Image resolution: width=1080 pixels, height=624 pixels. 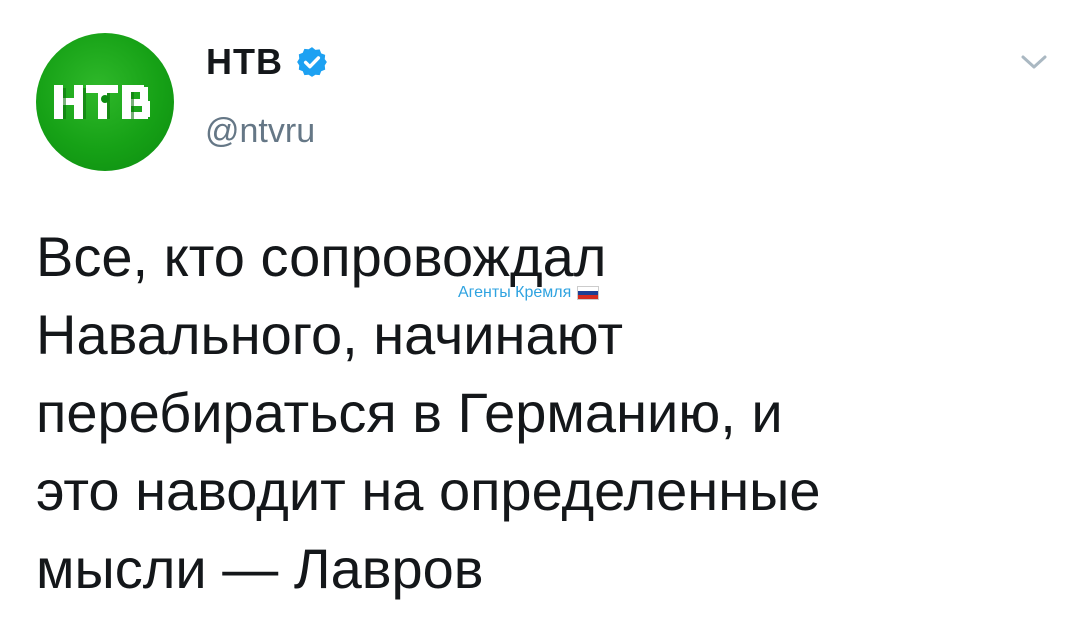 I want to click on tweet-text-line: Навального, начинают, so click(x=330, y=334).